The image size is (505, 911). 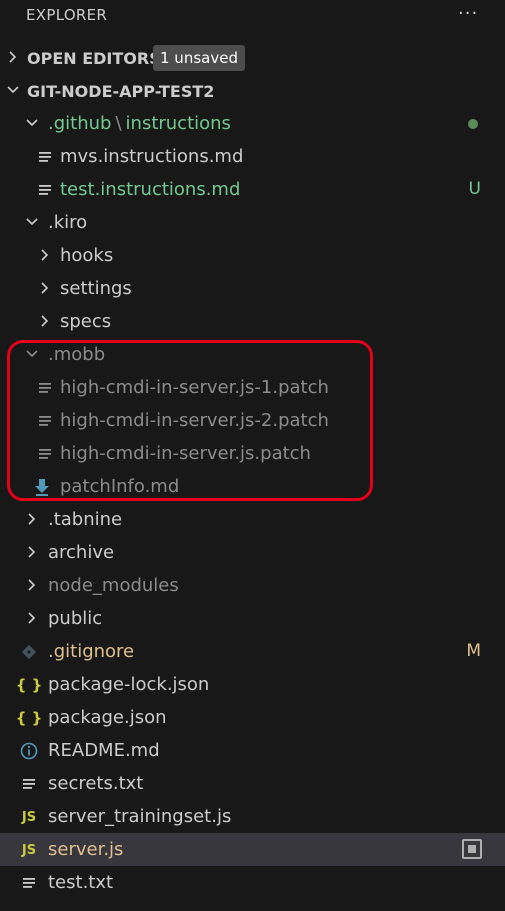 I want to click on file-label: mvs.instructions.md, so click(x=152, y=156).